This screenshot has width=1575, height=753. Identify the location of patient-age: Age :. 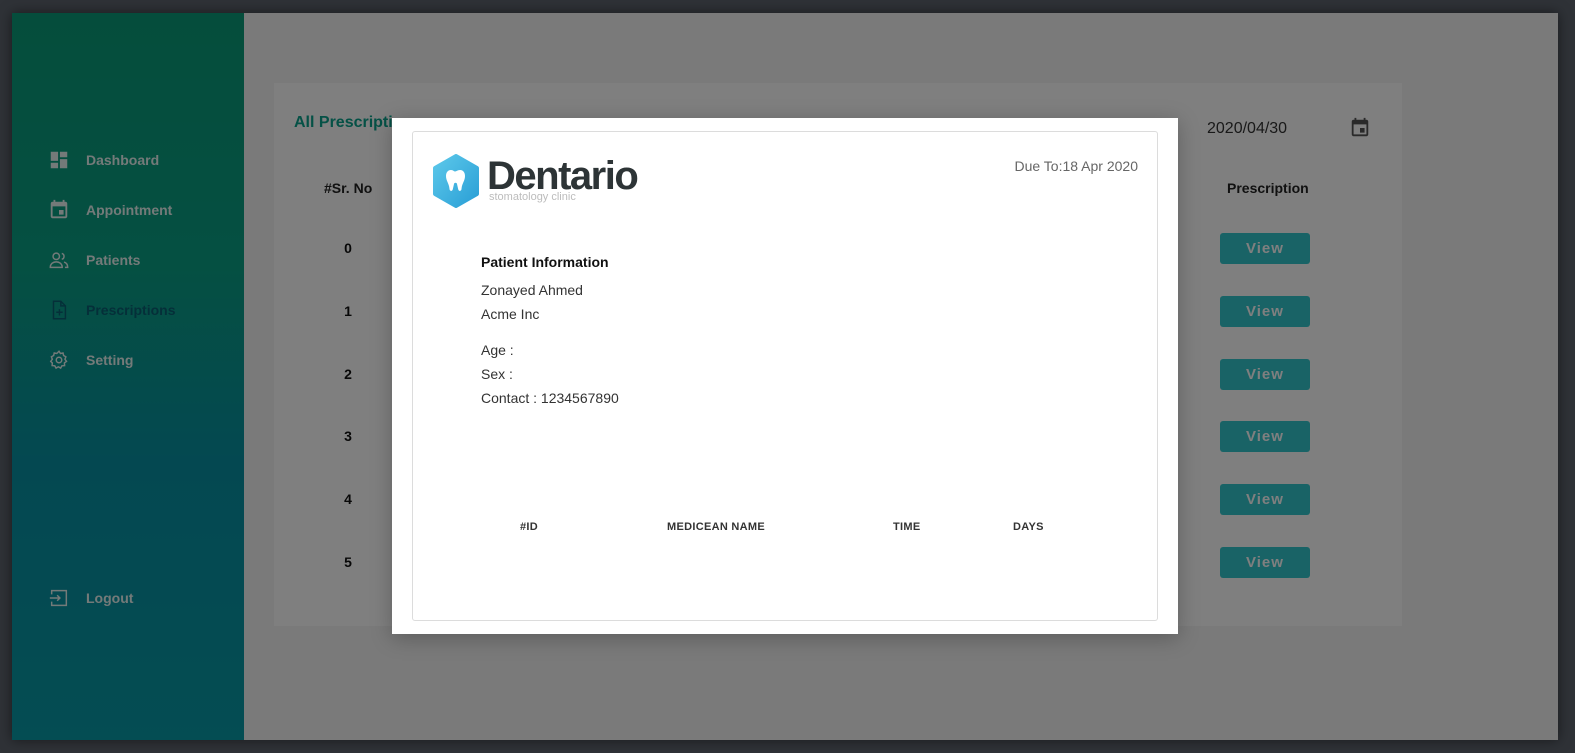
(497, 350).